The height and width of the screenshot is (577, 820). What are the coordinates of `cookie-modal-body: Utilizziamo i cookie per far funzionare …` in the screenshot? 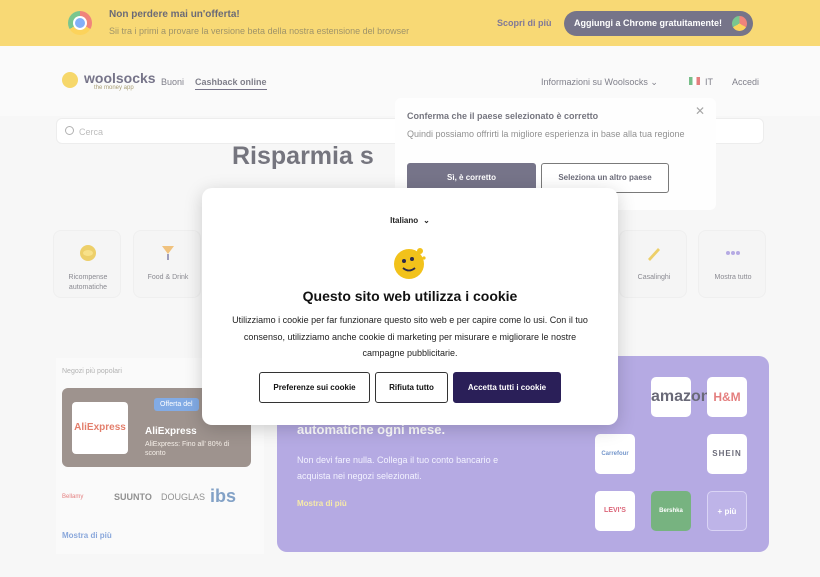 It's located at (410, 336).